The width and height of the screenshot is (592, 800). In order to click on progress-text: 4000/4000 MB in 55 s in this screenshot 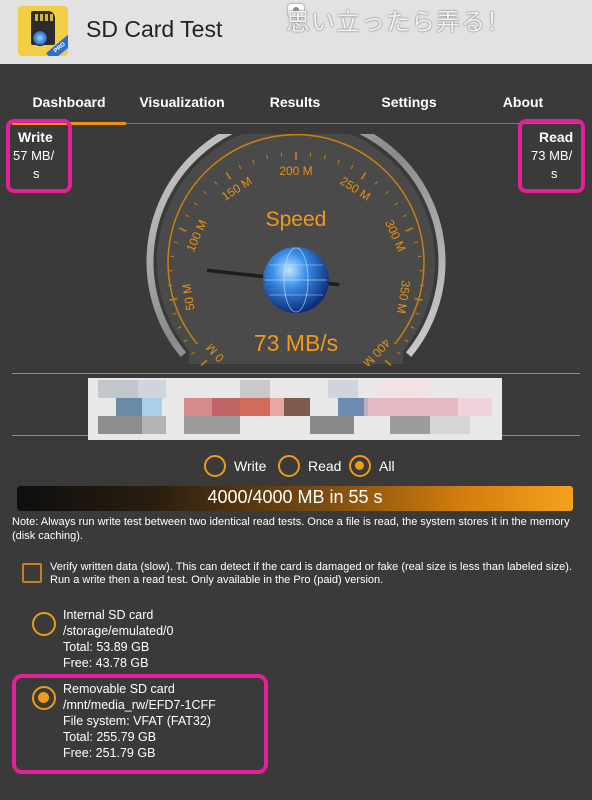, I will do `click(295, 497)`.